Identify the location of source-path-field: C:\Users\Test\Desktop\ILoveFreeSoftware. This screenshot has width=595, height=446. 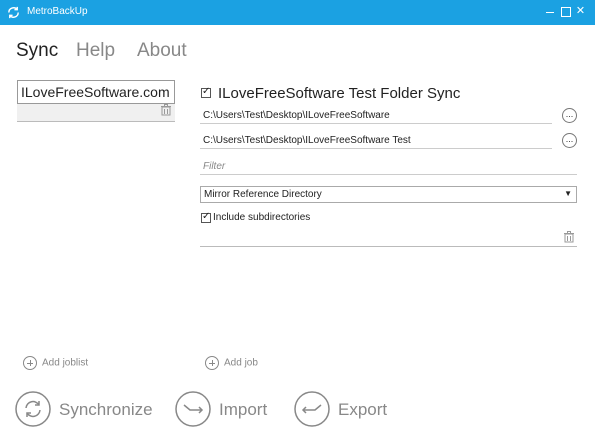
(376, 116).